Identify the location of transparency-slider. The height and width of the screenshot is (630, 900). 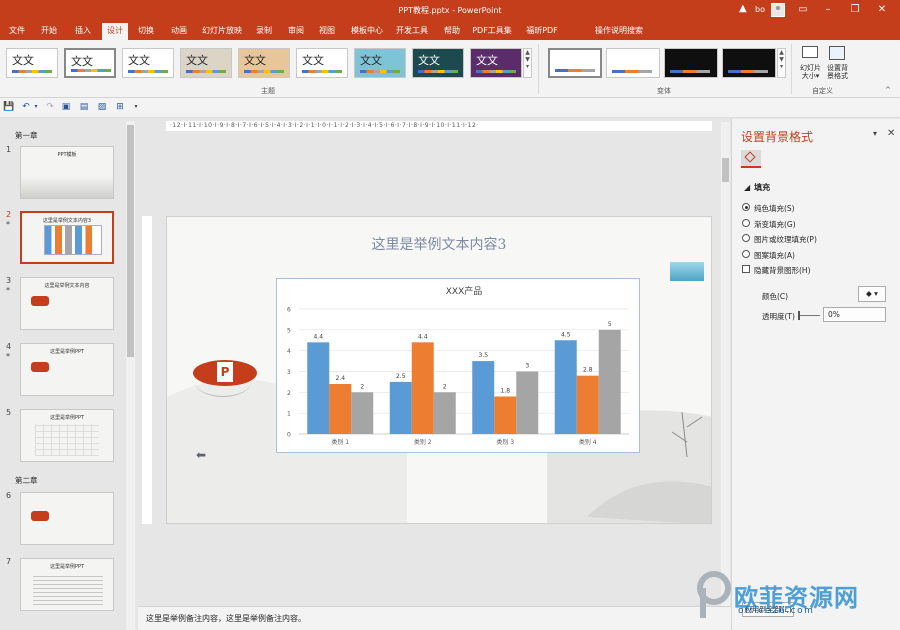
(809, 315).